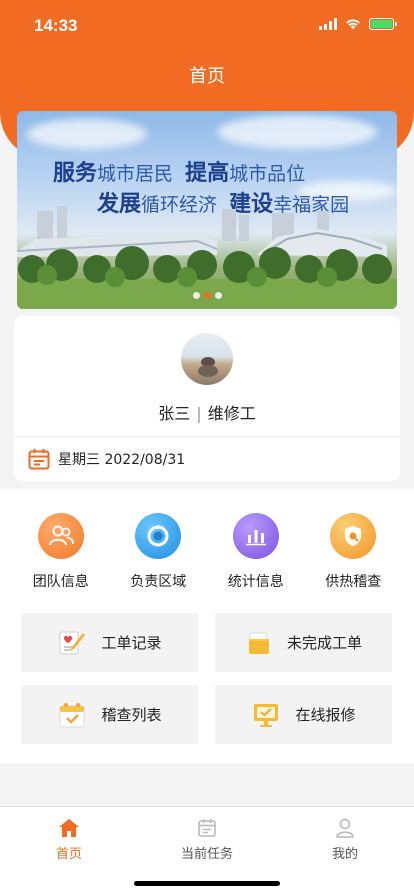 This screenshot has height=896, width=414. What do you see at coordinates (158, 536) in the screenshot?
I see `region-icon` at bounding box center [158, 536].